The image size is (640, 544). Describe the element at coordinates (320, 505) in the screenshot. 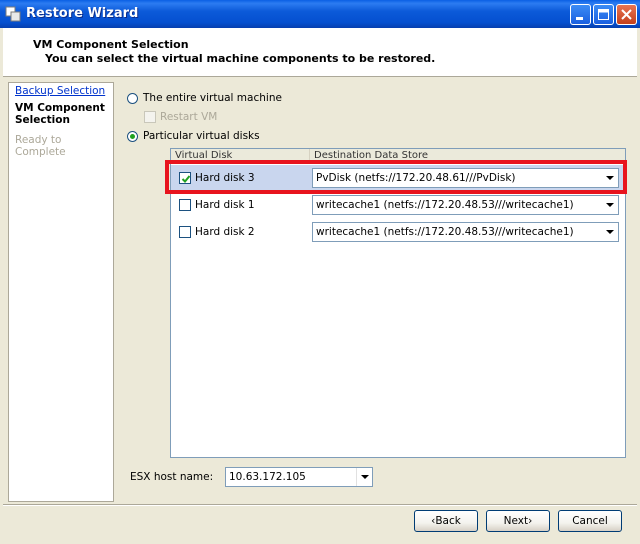

I see `footer-separator` at that location.